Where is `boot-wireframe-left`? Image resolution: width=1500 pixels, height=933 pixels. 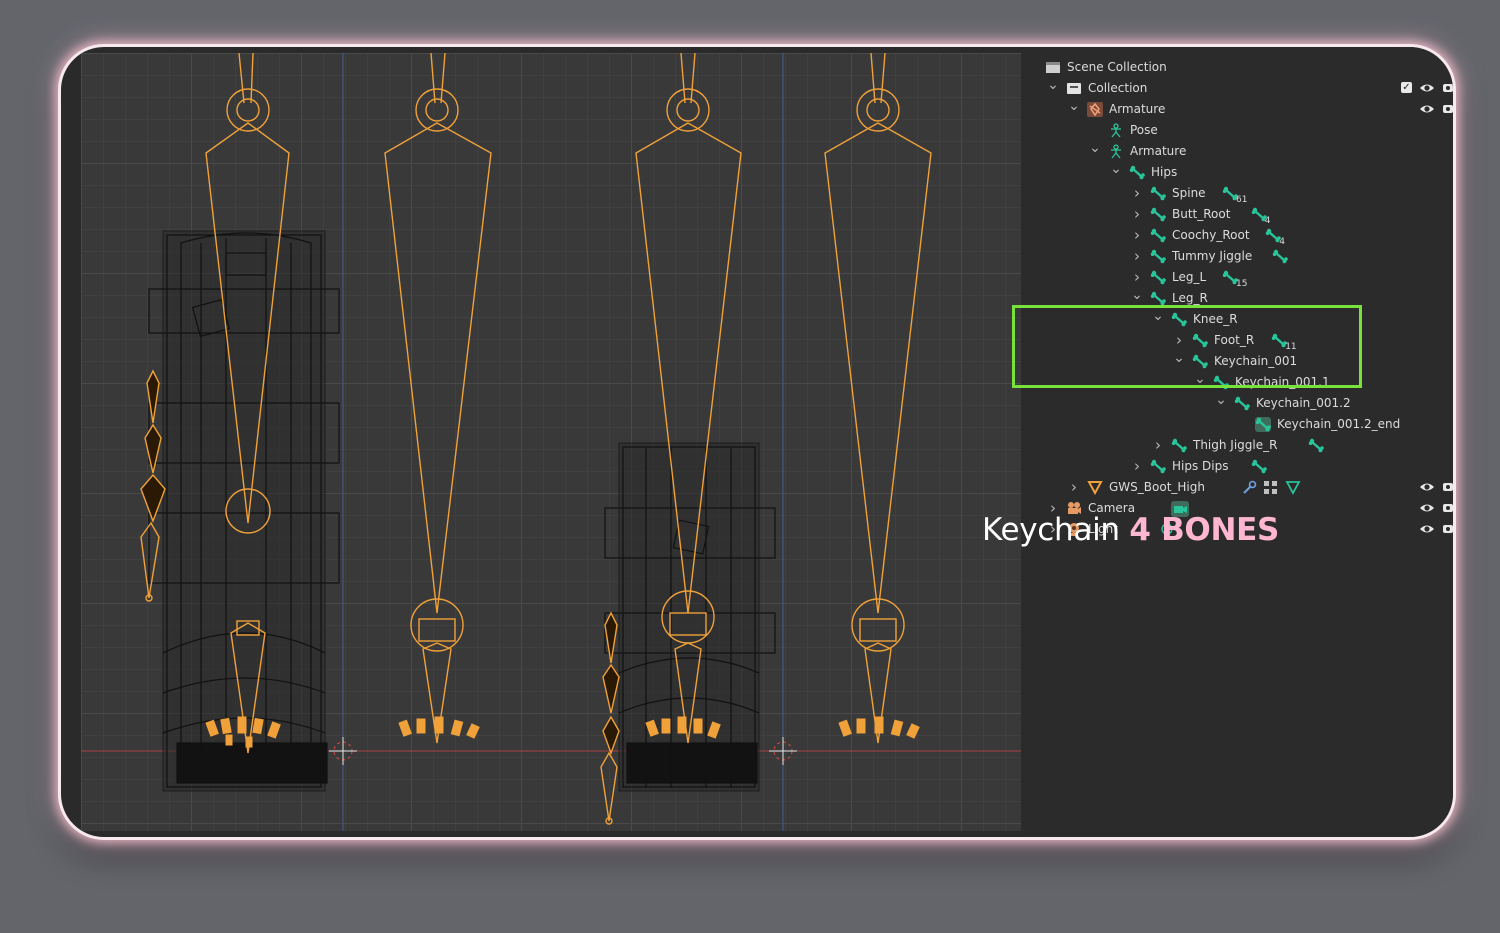
boot-wireframe-left is located at coordinates (244, 511).